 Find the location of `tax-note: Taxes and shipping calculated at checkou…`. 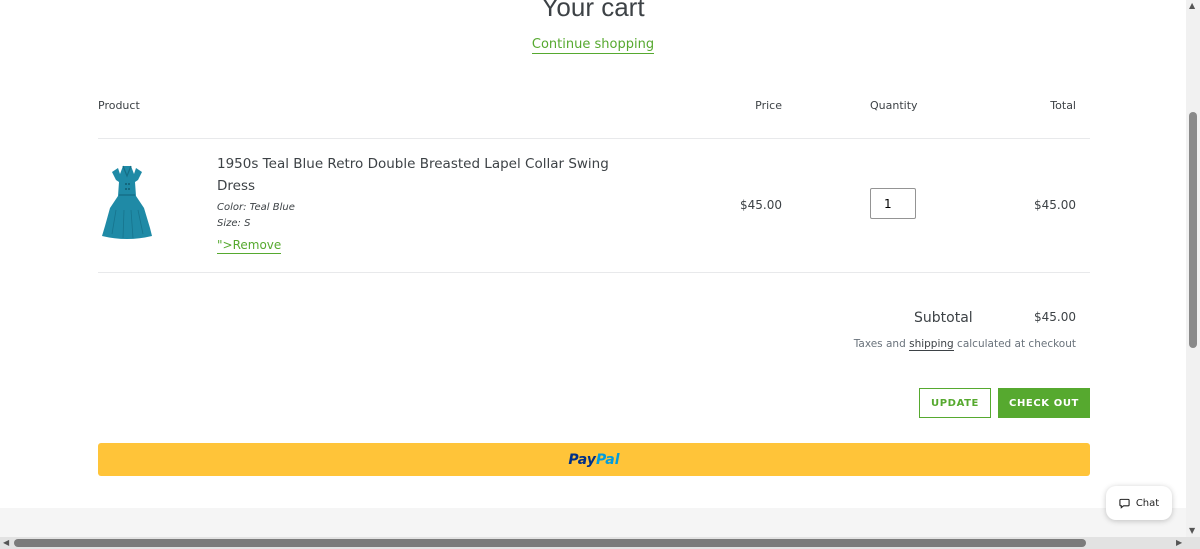

tax-note: Taxes and shipping calculated at checkou… is located at coordinates (964, 344).